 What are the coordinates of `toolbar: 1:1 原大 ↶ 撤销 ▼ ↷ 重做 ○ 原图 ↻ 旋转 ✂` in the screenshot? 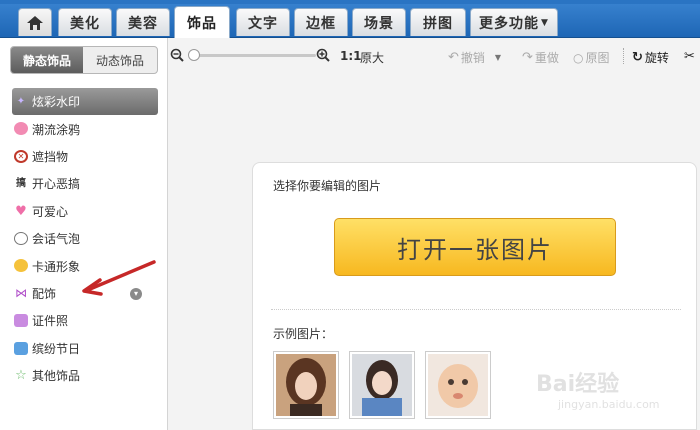 It's located at (434, 56).